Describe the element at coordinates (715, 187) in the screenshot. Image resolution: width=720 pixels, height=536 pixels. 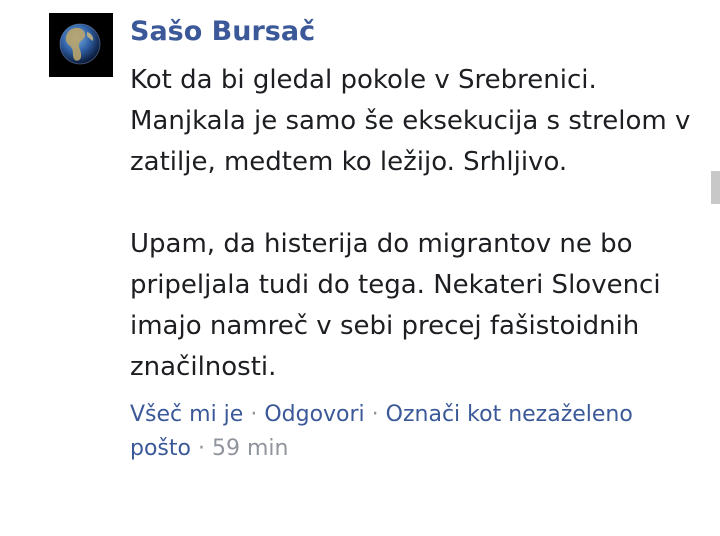
I see `scrollbar` at that location.